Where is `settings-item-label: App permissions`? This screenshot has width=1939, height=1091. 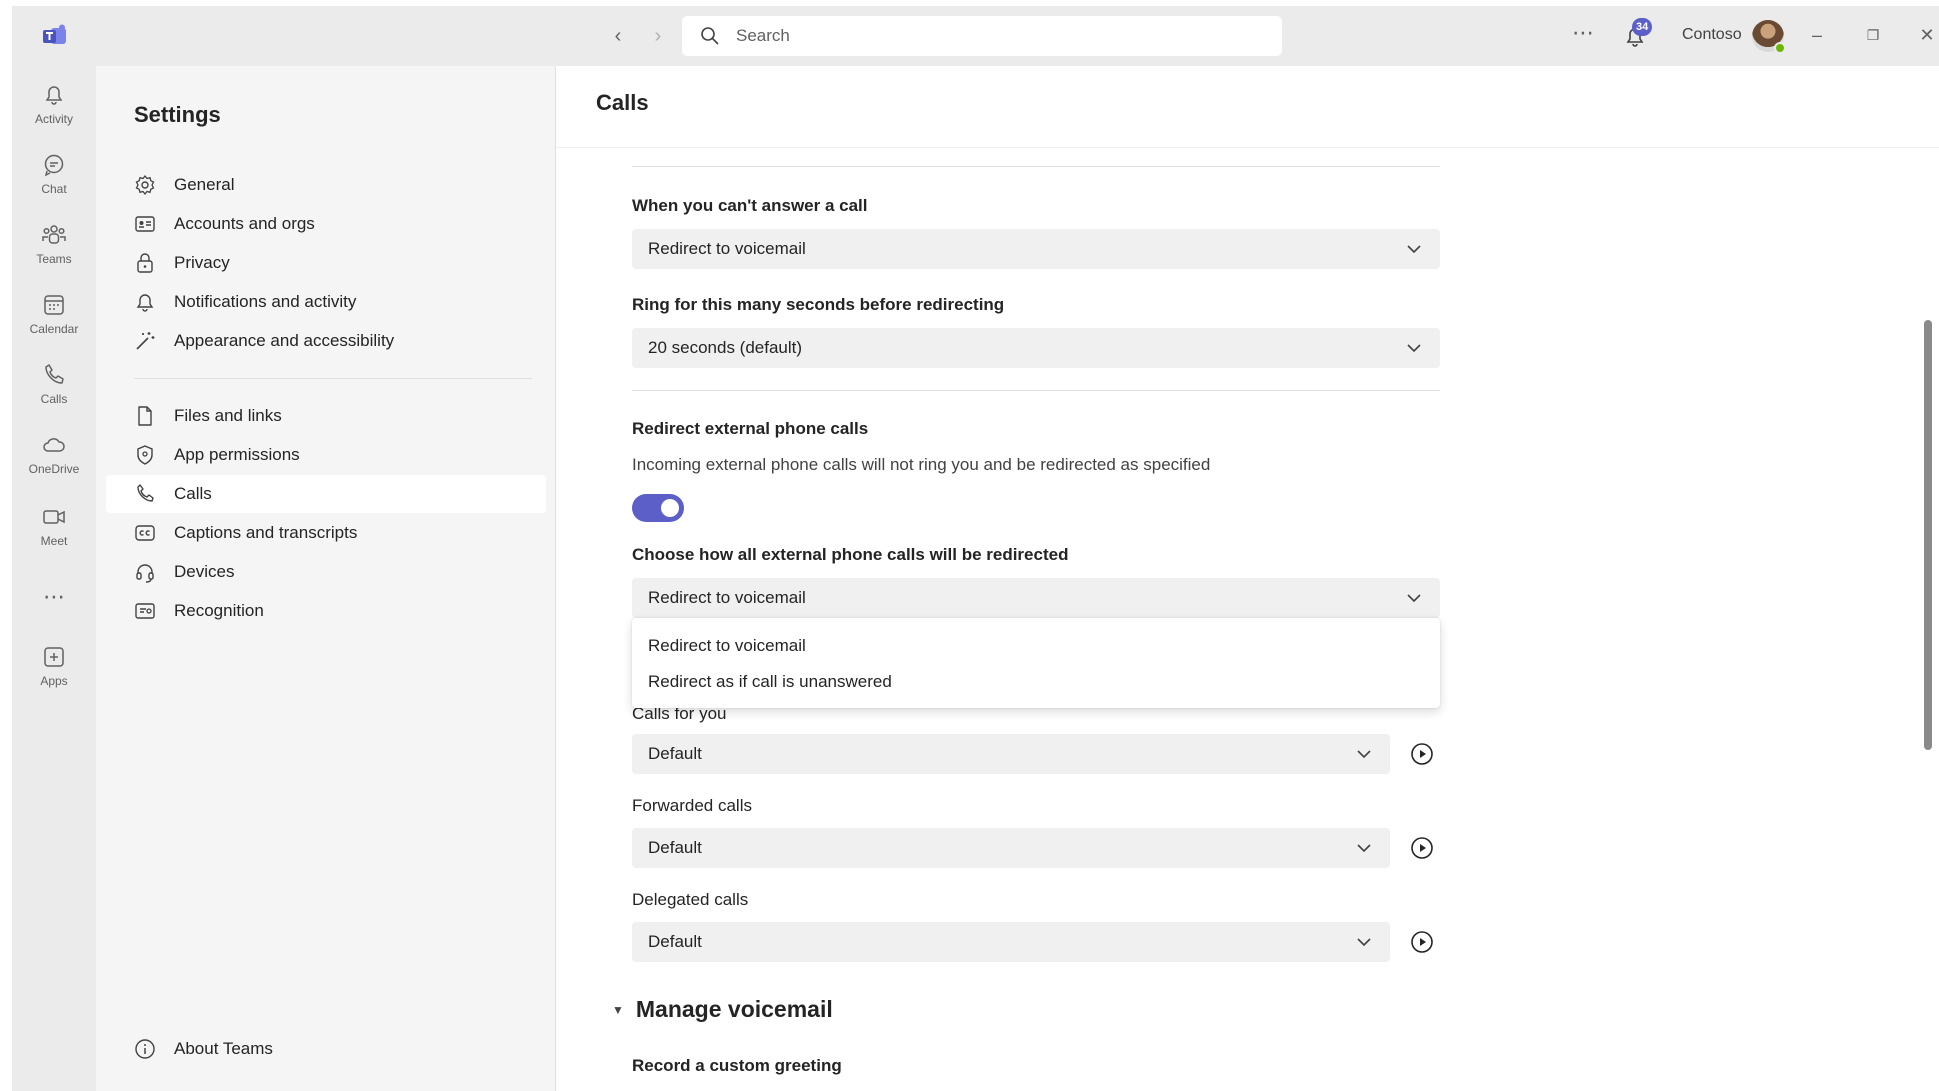 settings-item-label: App permissions is located at coordinates (237, 454).